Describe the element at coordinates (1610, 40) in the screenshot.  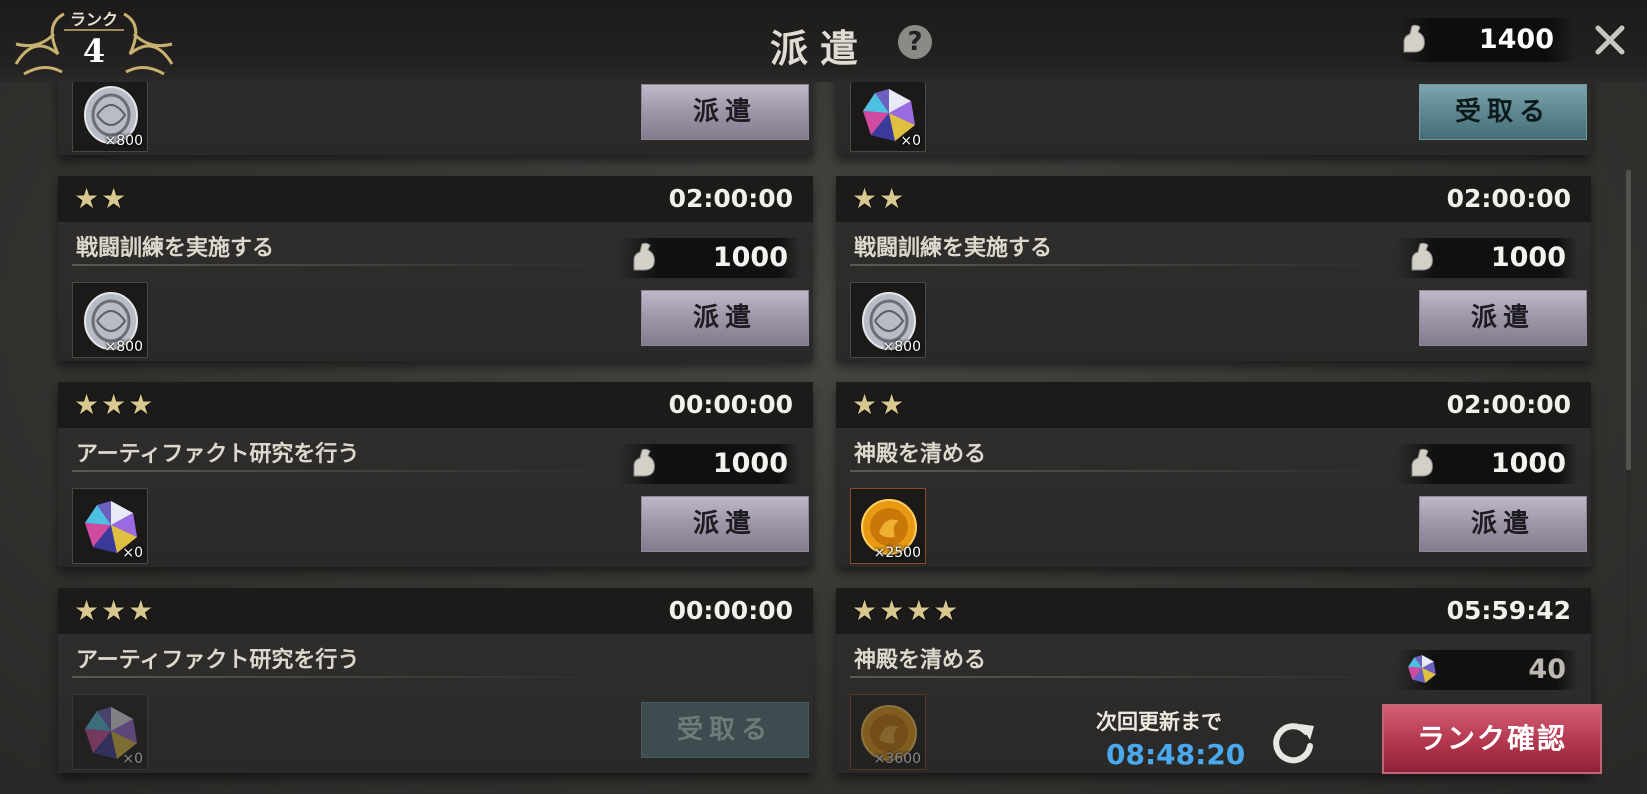
I see `close-icon` at that location.